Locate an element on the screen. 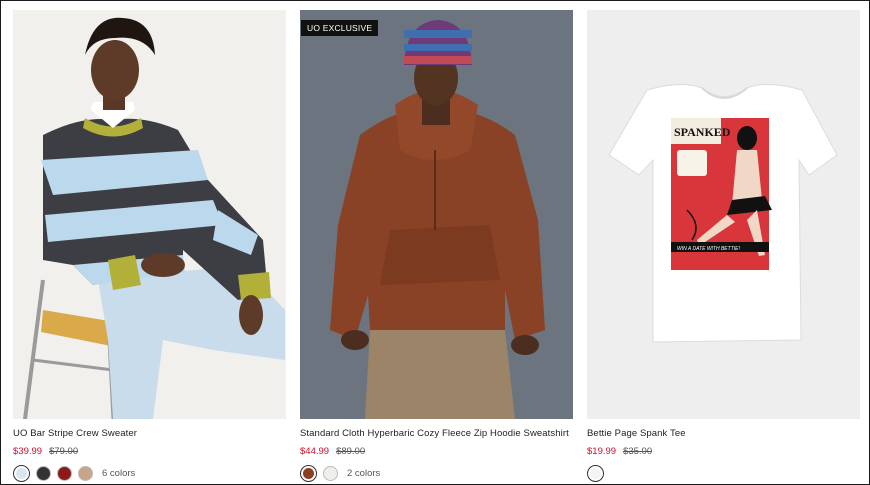  price-row: $44.99 $89.00 is located at coordinates (436, 451).